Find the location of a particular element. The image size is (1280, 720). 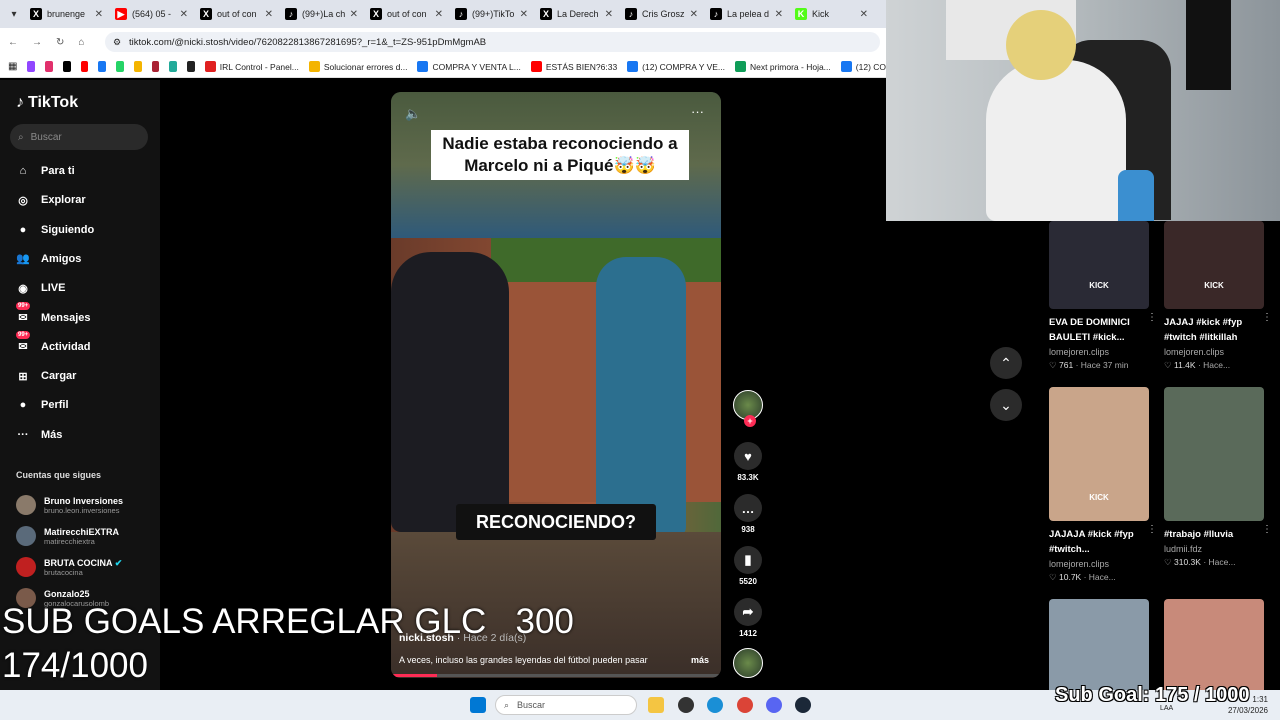

tab-search-dropdown-icon: ▾ is located at coordinates (14, 14).